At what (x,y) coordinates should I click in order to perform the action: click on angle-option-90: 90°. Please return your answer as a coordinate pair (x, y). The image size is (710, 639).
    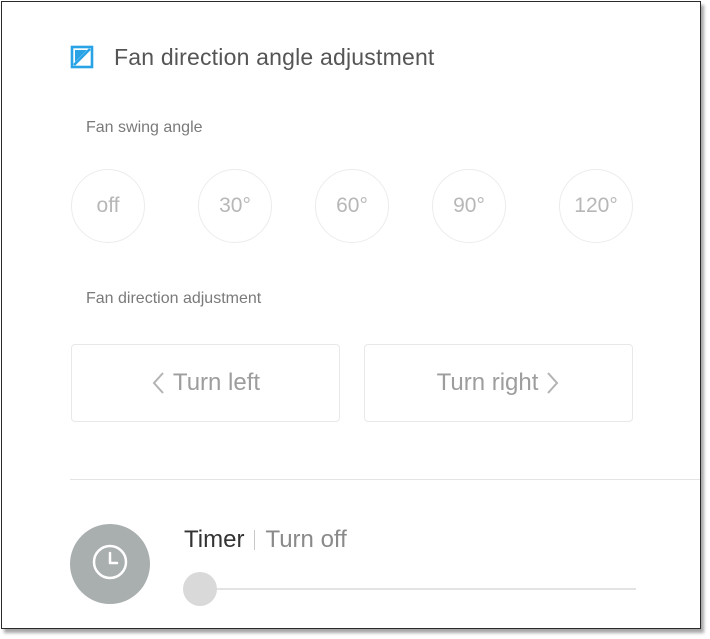
    Looking at the image, I should click on (469, 206).